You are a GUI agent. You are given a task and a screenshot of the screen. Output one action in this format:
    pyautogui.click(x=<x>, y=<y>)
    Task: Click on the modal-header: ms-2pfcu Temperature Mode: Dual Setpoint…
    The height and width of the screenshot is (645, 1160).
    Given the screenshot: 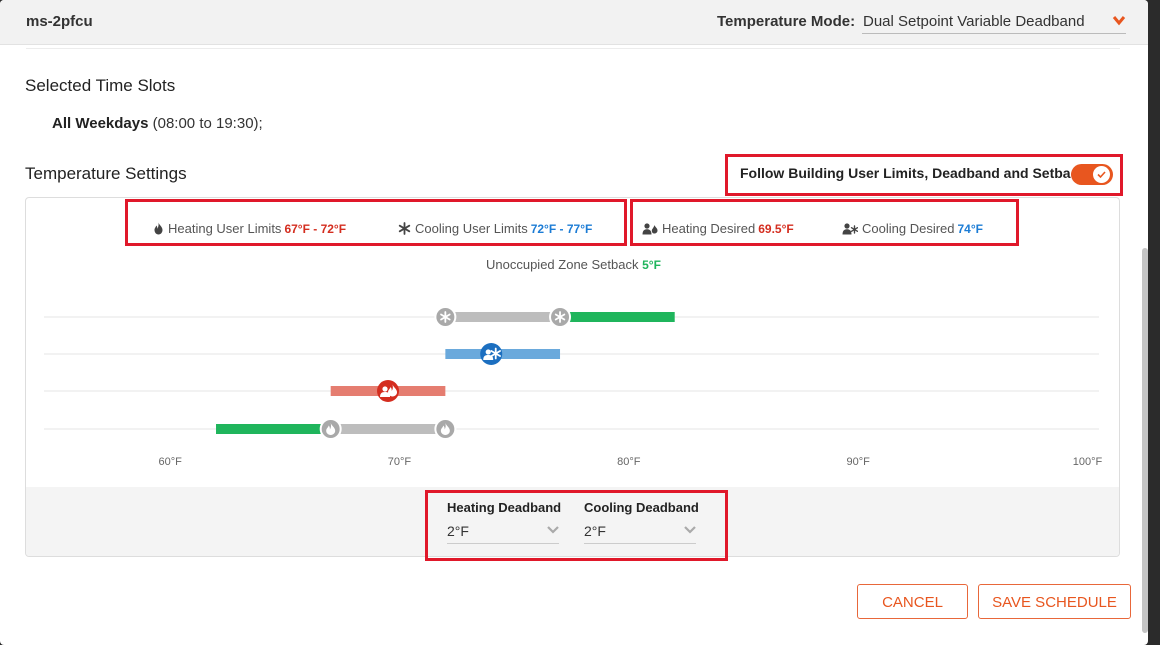 What is the action you would take?
    pyautogui.click(x=574, y=22)
    